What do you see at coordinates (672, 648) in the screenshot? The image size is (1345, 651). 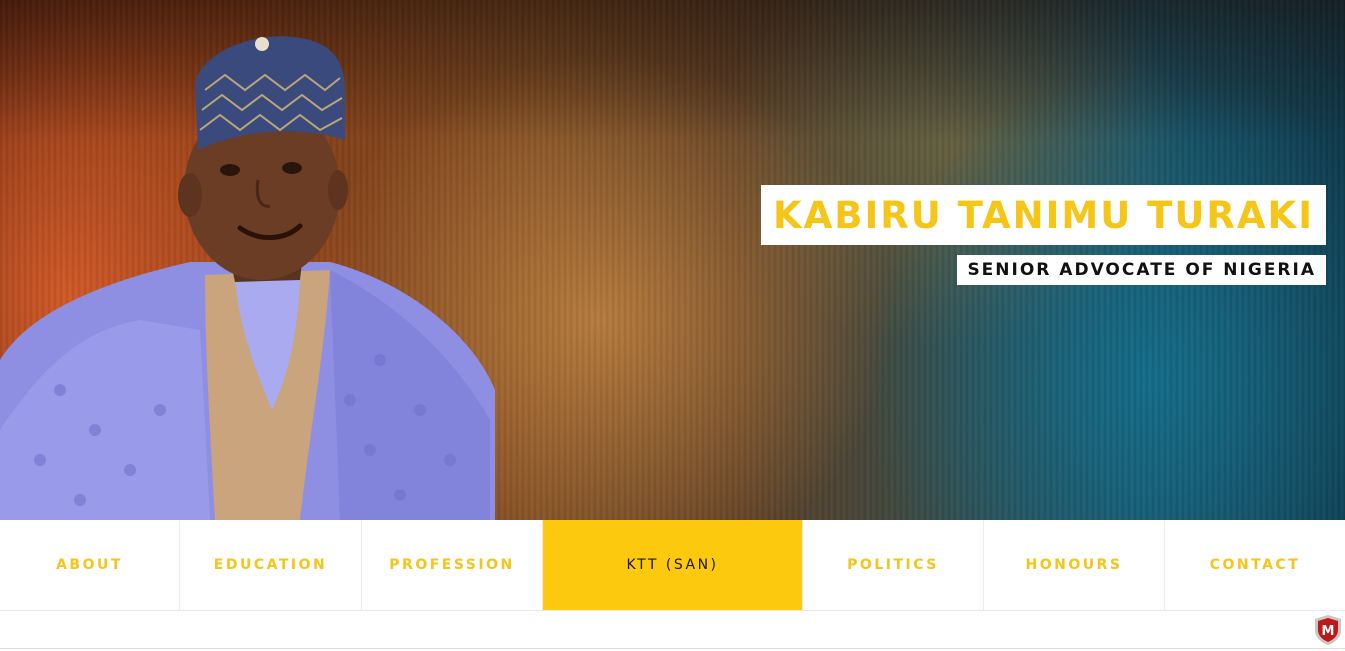 I see `footer-divider` at bounding box center [672, 648].